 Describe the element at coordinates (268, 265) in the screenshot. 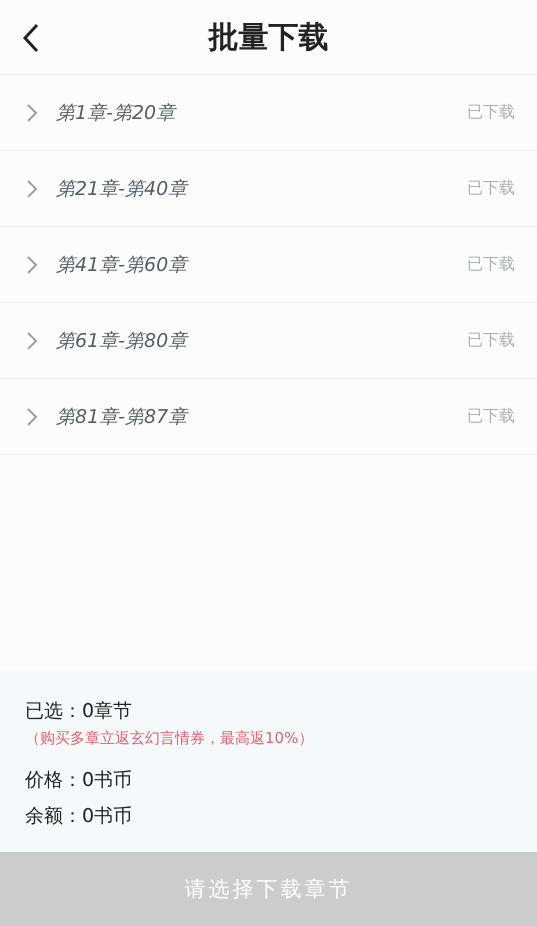

I see `chapter-range-row: 第41章-第60章 已下载` at that location.